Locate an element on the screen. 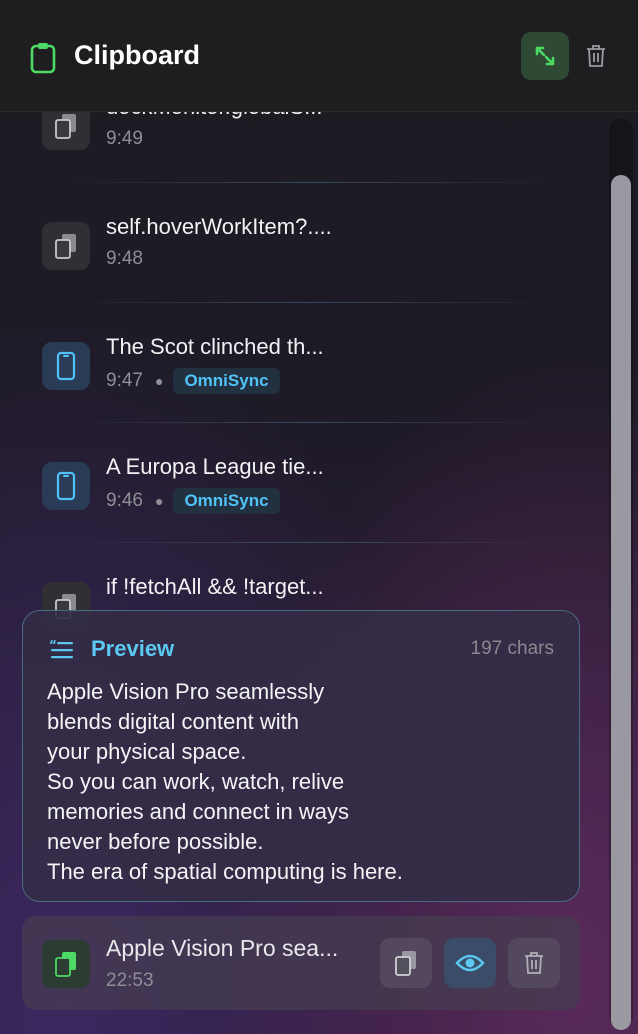 The width and height of the screenshot is (638, 1034). item-time: 9:49 is located at coordinates (124, 138).